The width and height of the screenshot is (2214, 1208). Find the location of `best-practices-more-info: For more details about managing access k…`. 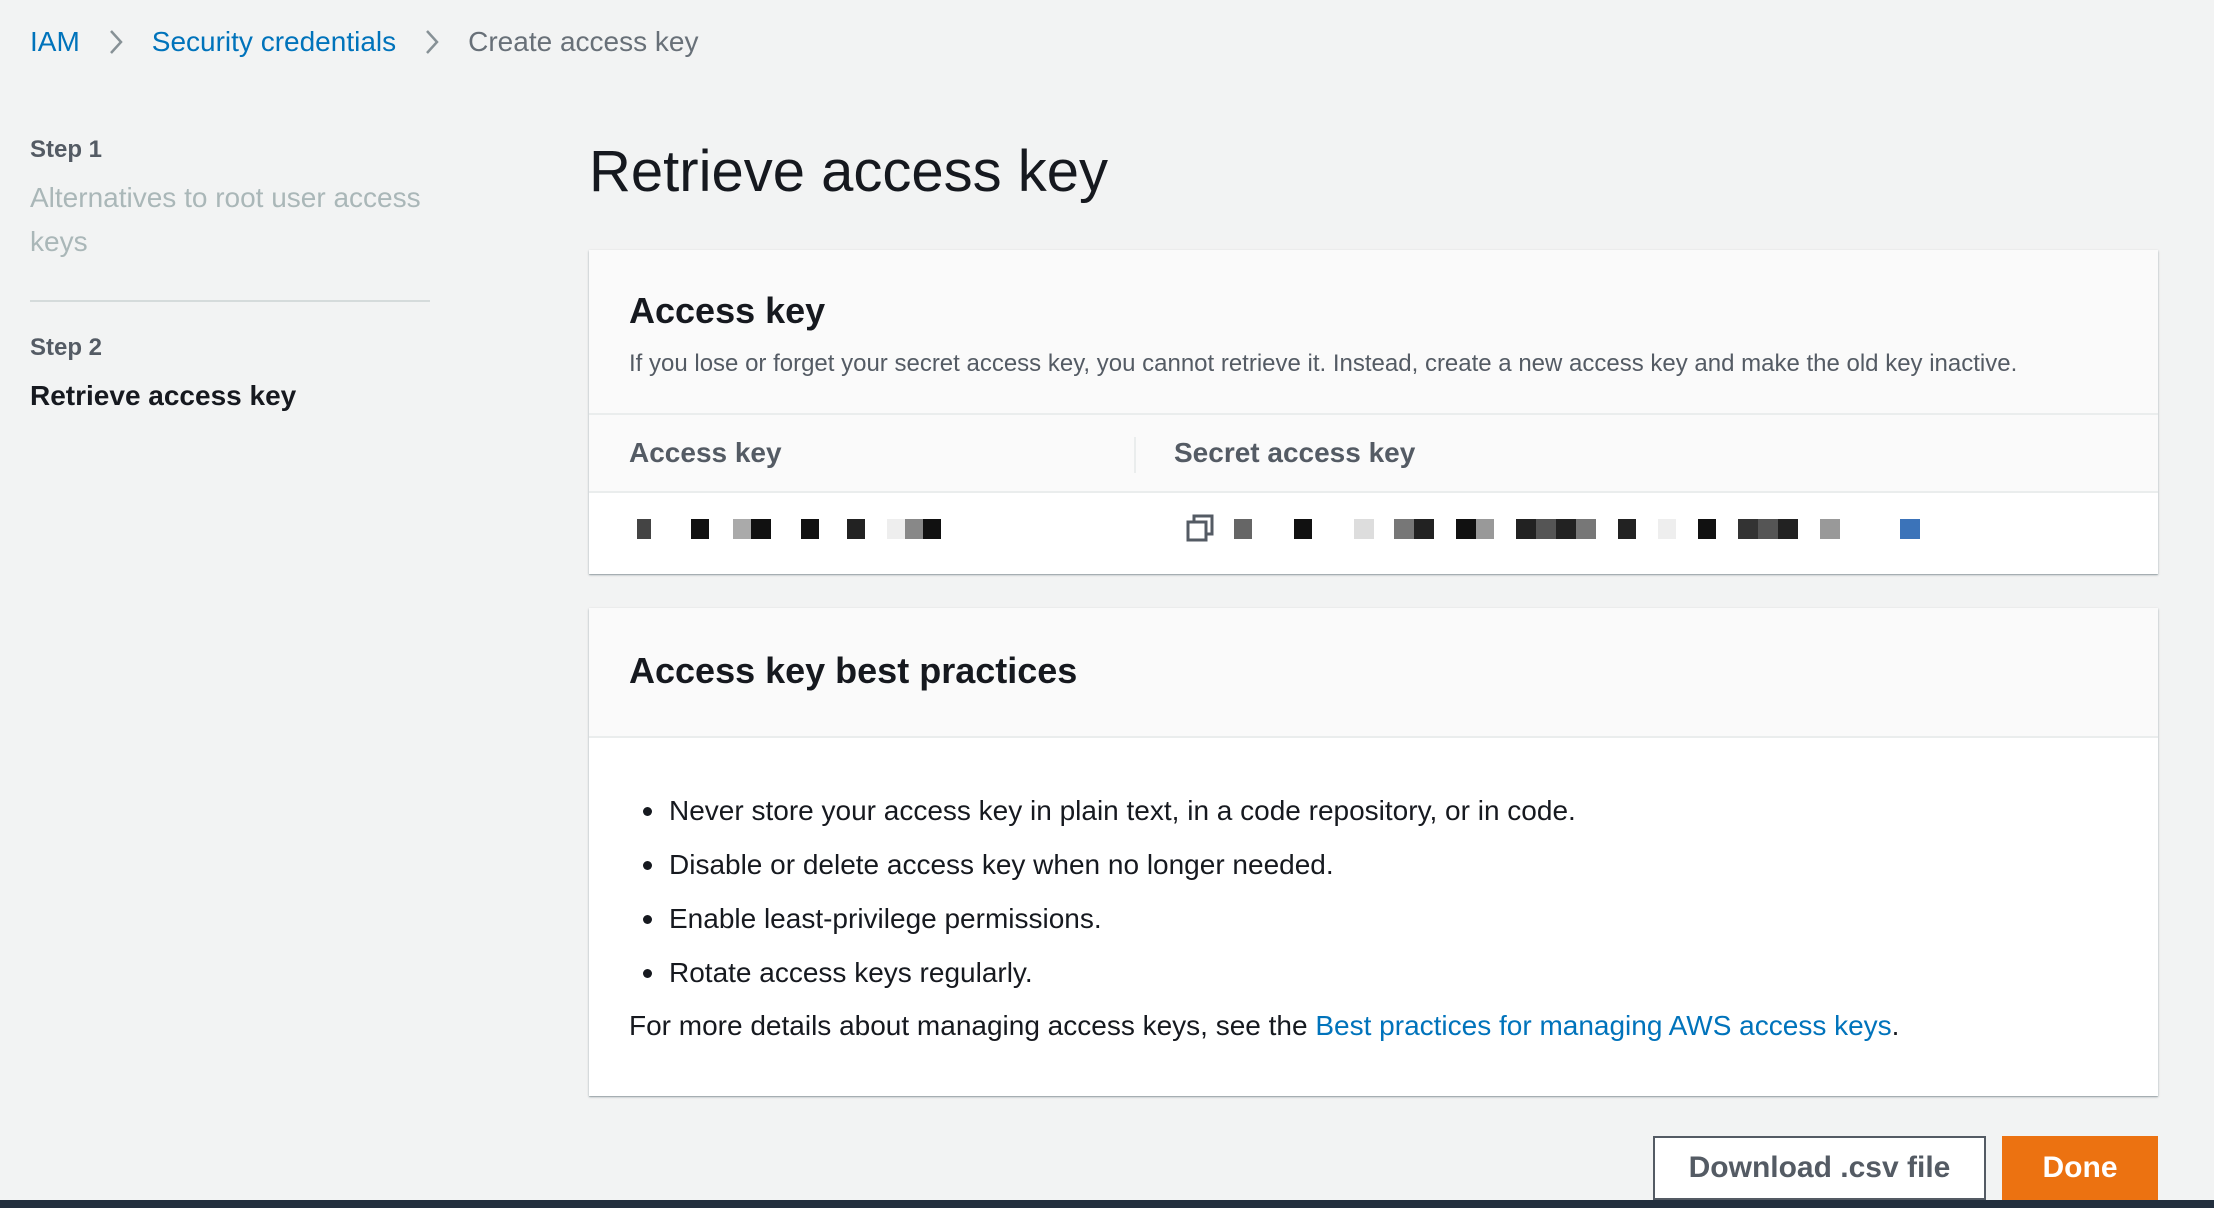

best-practices-more-info: For more details about managing access k… is located at coordinates (1373, 1021).